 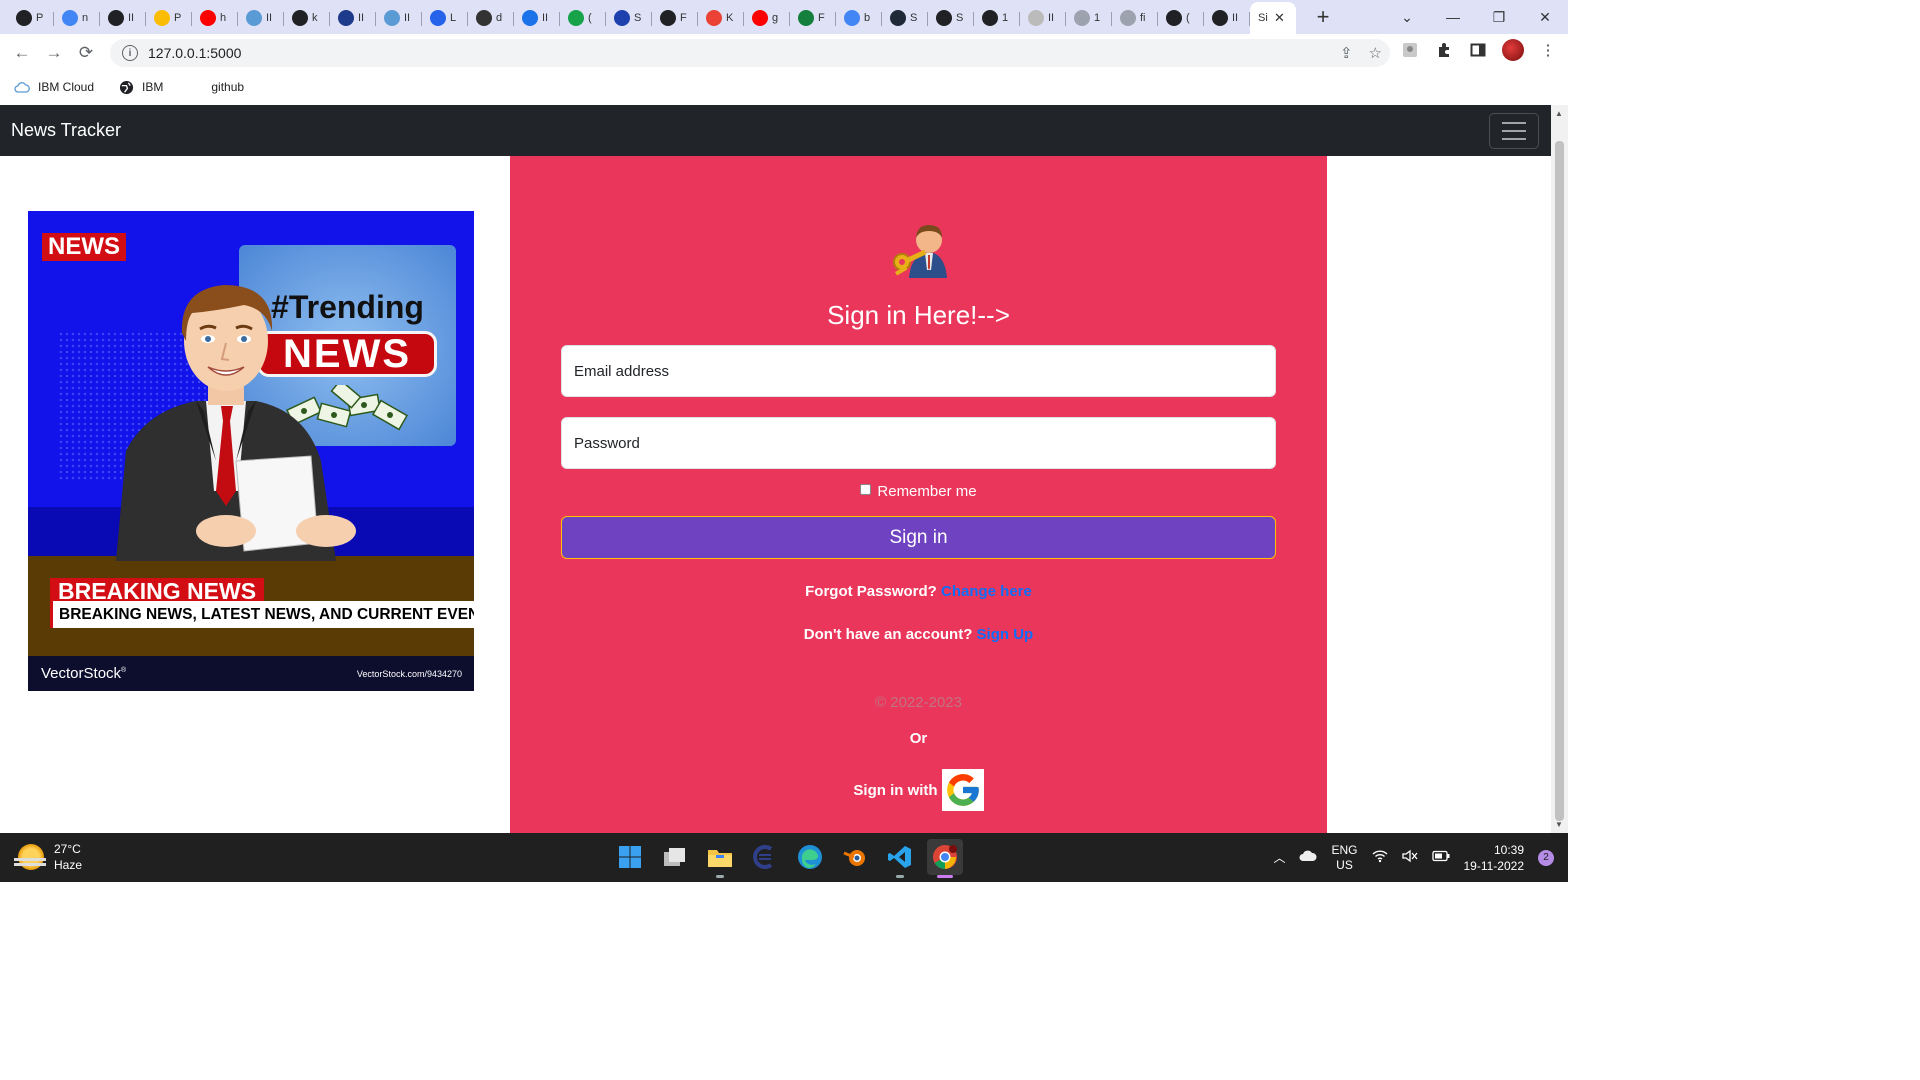 What do you see at coordinates (85, 18) in the screenshot?
I see `tab-title: n` at bounding box center [85, 18].